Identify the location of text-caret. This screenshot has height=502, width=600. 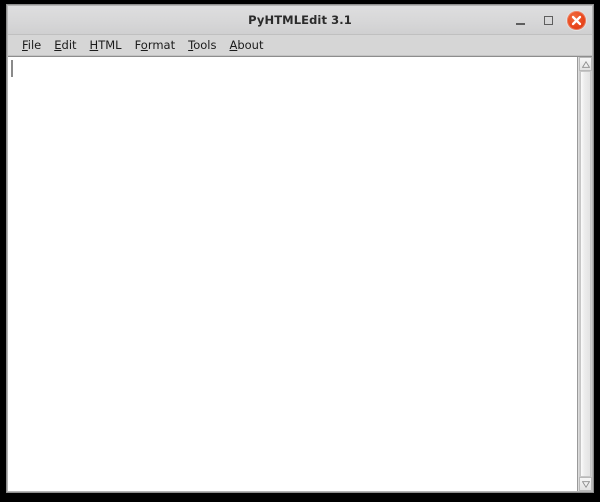
(12, 68).